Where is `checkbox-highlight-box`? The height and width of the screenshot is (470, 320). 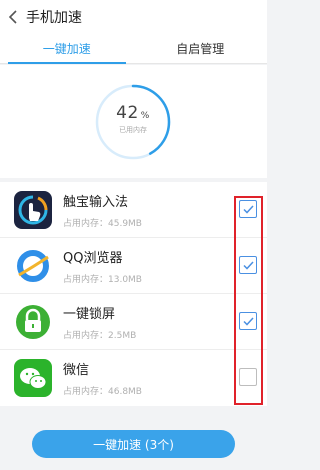
checkbox-highlight-box is located at coordinates (248, 300).